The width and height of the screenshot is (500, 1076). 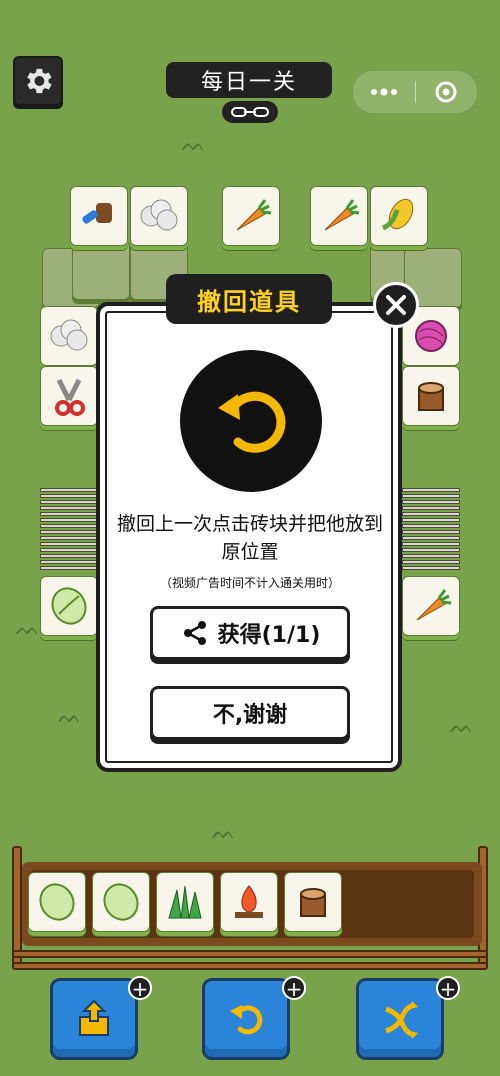 I want to click on tile-corn, so click(x=399, y=216).